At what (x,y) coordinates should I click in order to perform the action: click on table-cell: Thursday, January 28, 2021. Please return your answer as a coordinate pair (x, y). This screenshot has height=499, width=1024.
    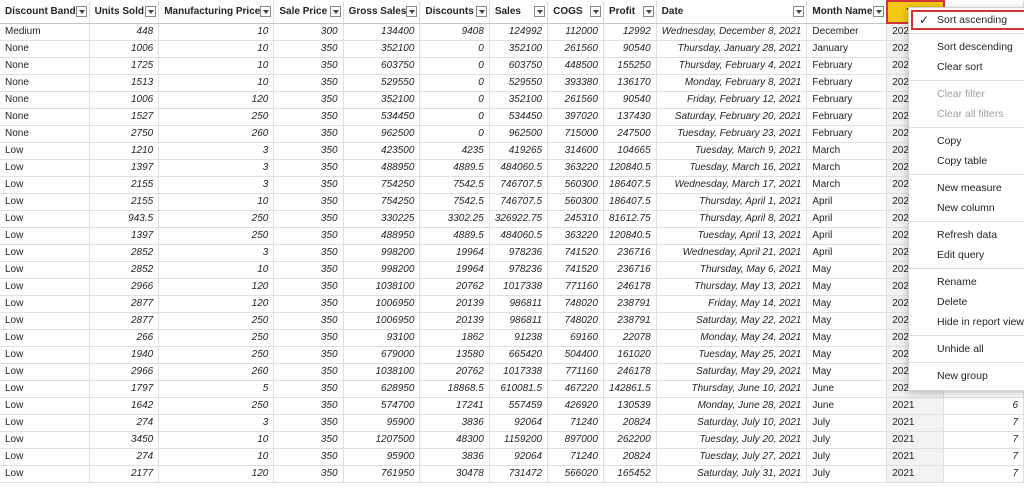
    Looking at the image, I should click on (732, 49).